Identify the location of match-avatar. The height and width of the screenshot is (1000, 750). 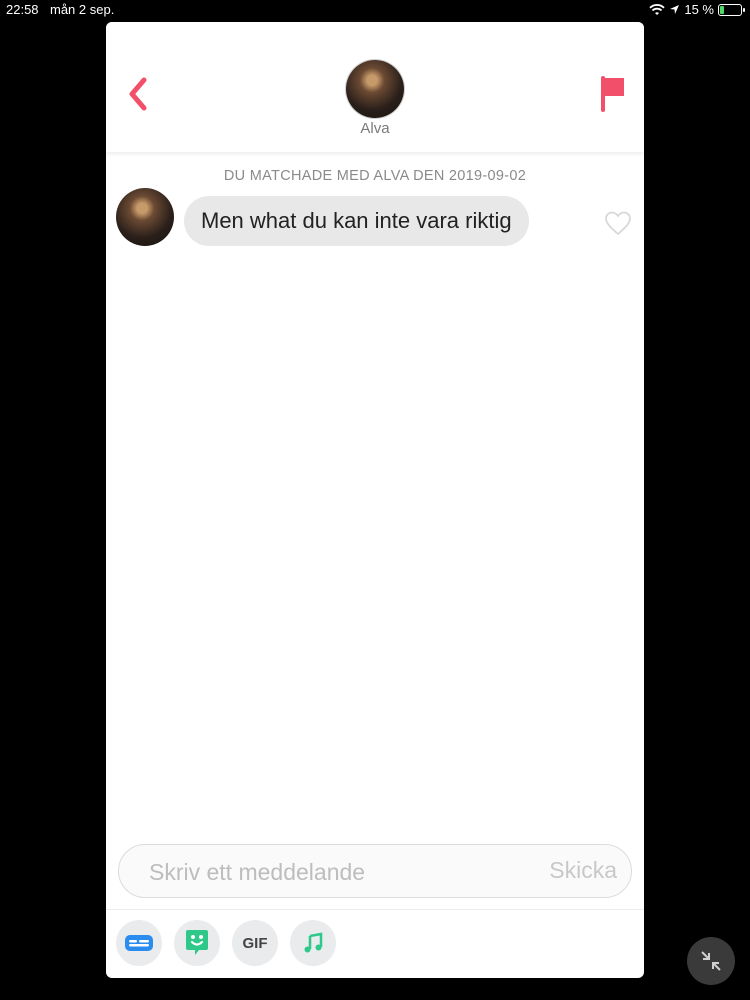
(375, 89).